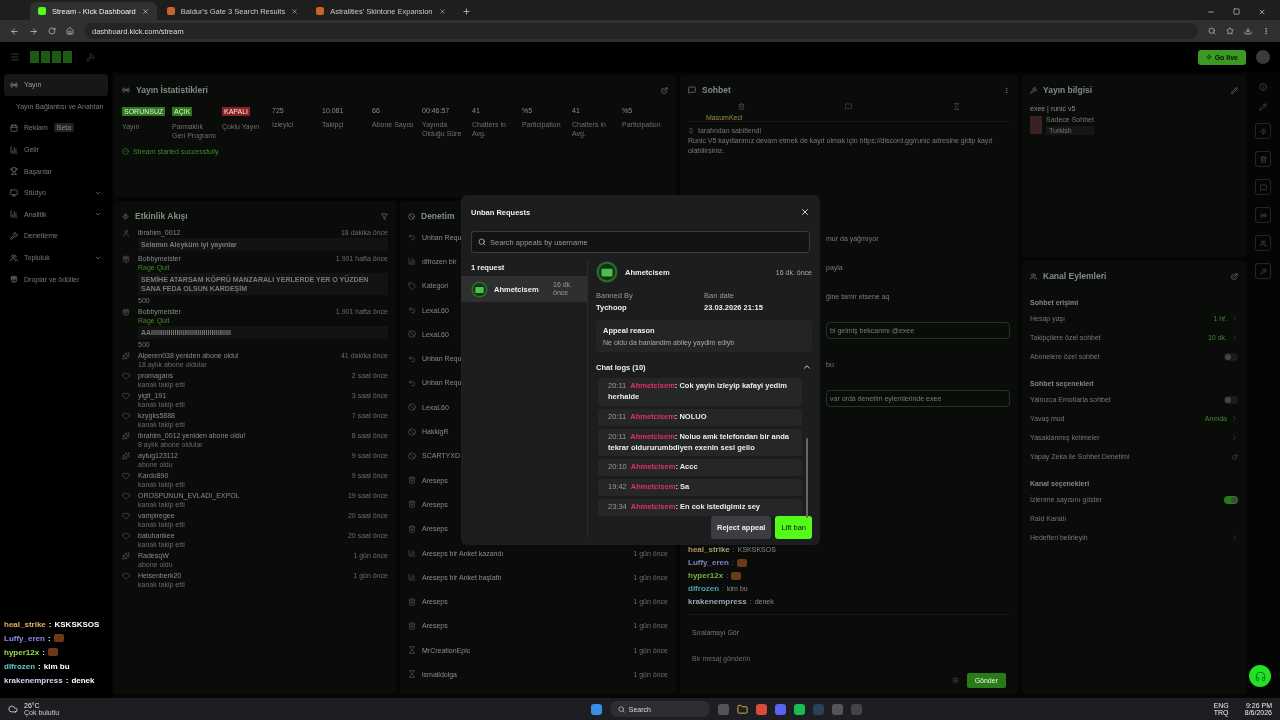 This screenshot has width=1280, height=720. I want to click on minimize-icon, so click(1211, 12).